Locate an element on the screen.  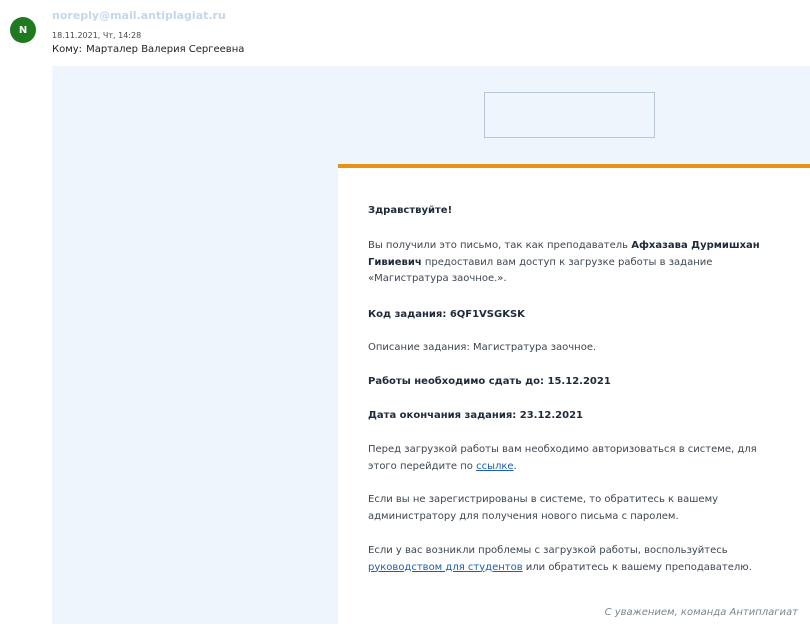
due-date: Работы необходимо сдать до: 15.12.2021 is located at coordinates (573, 382).